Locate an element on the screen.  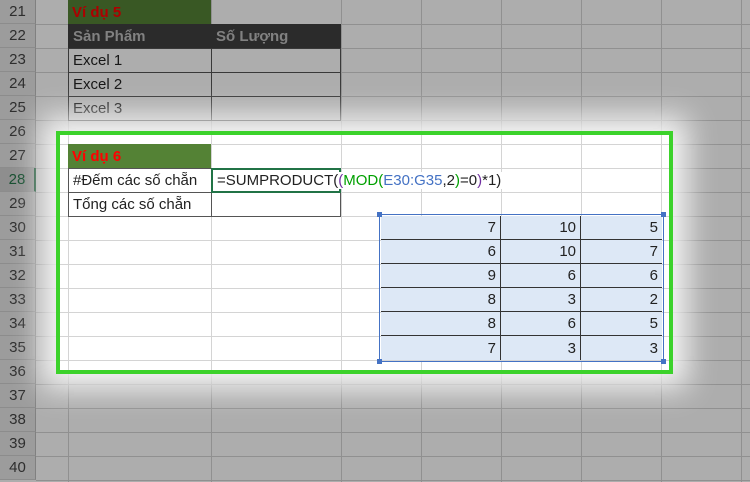
range-reference-highlight is located at coordinates (521, 288).